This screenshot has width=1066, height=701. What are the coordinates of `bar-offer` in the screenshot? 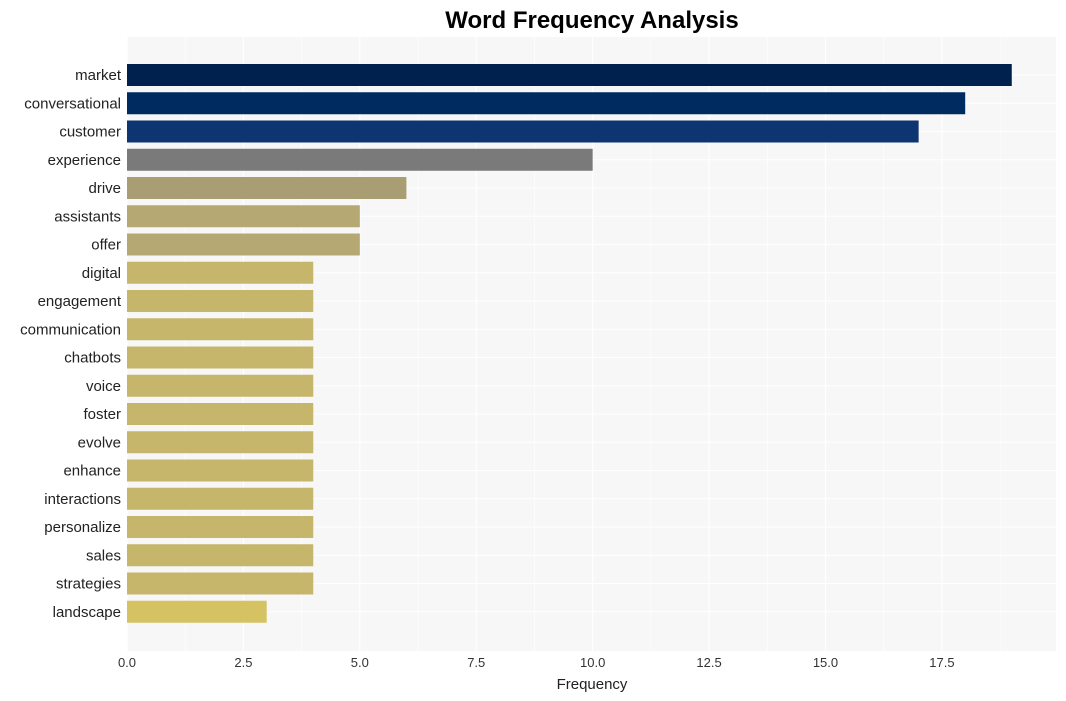 It's located at (243, 244).